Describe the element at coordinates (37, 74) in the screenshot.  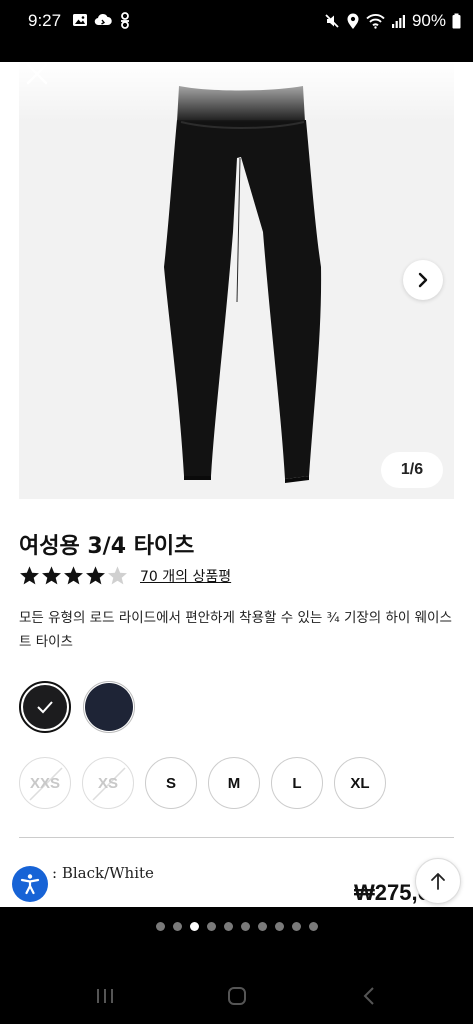
I see `close-icon` at that location.